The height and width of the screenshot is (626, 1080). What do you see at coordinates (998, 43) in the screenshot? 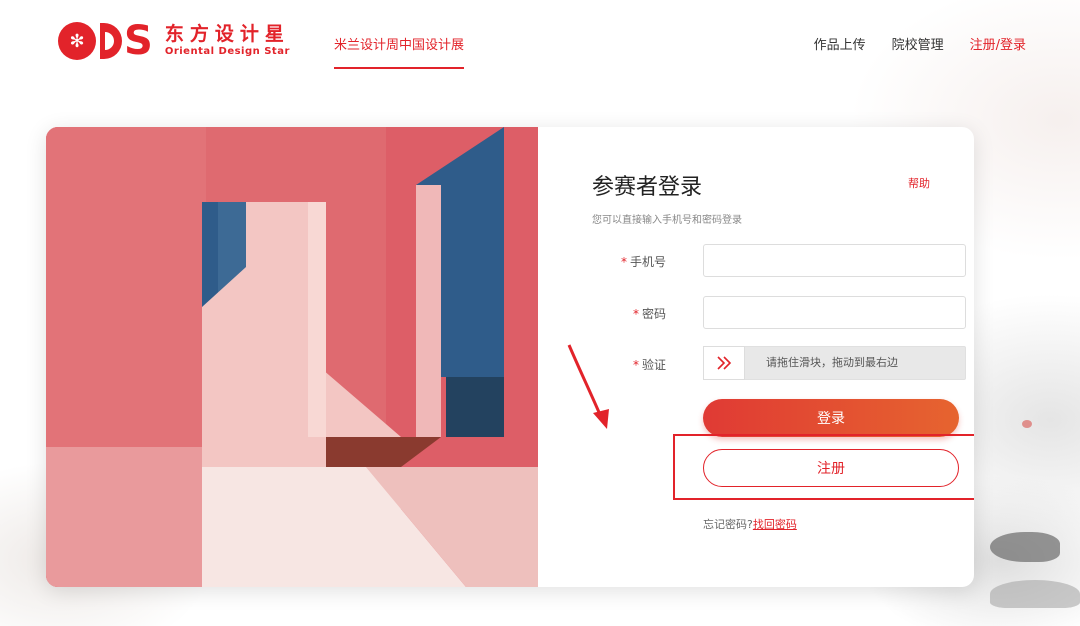
I see `nav-register-login: 注册/登录` at bounding box center [998, 43].